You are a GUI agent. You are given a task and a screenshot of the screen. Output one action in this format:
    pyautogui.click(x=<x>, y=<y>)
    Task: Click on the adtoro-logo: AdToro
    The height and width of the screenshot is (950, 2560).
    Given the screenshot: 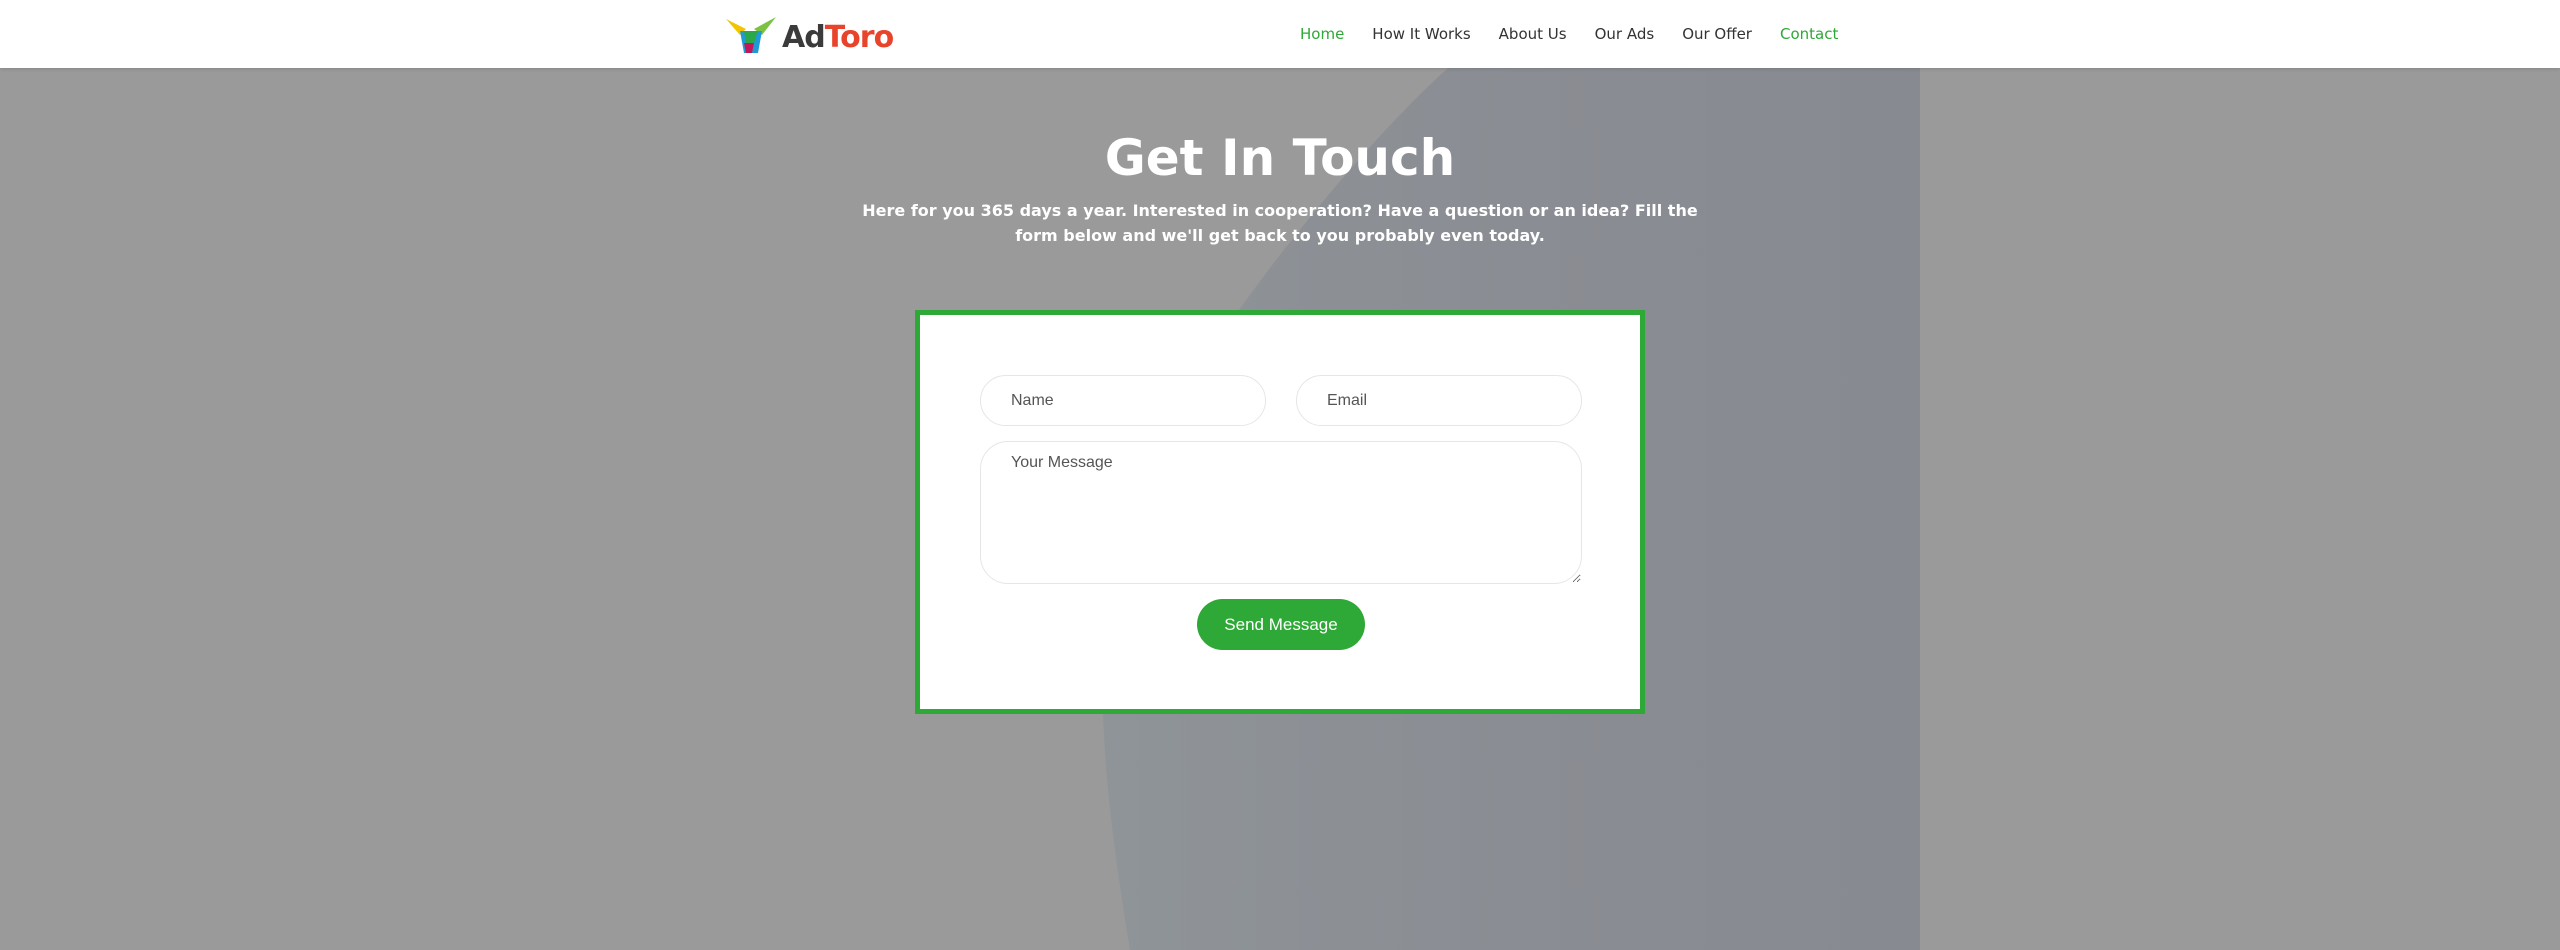 What is the action you would take?
    pyautogui.click(x=809, y=35)
    